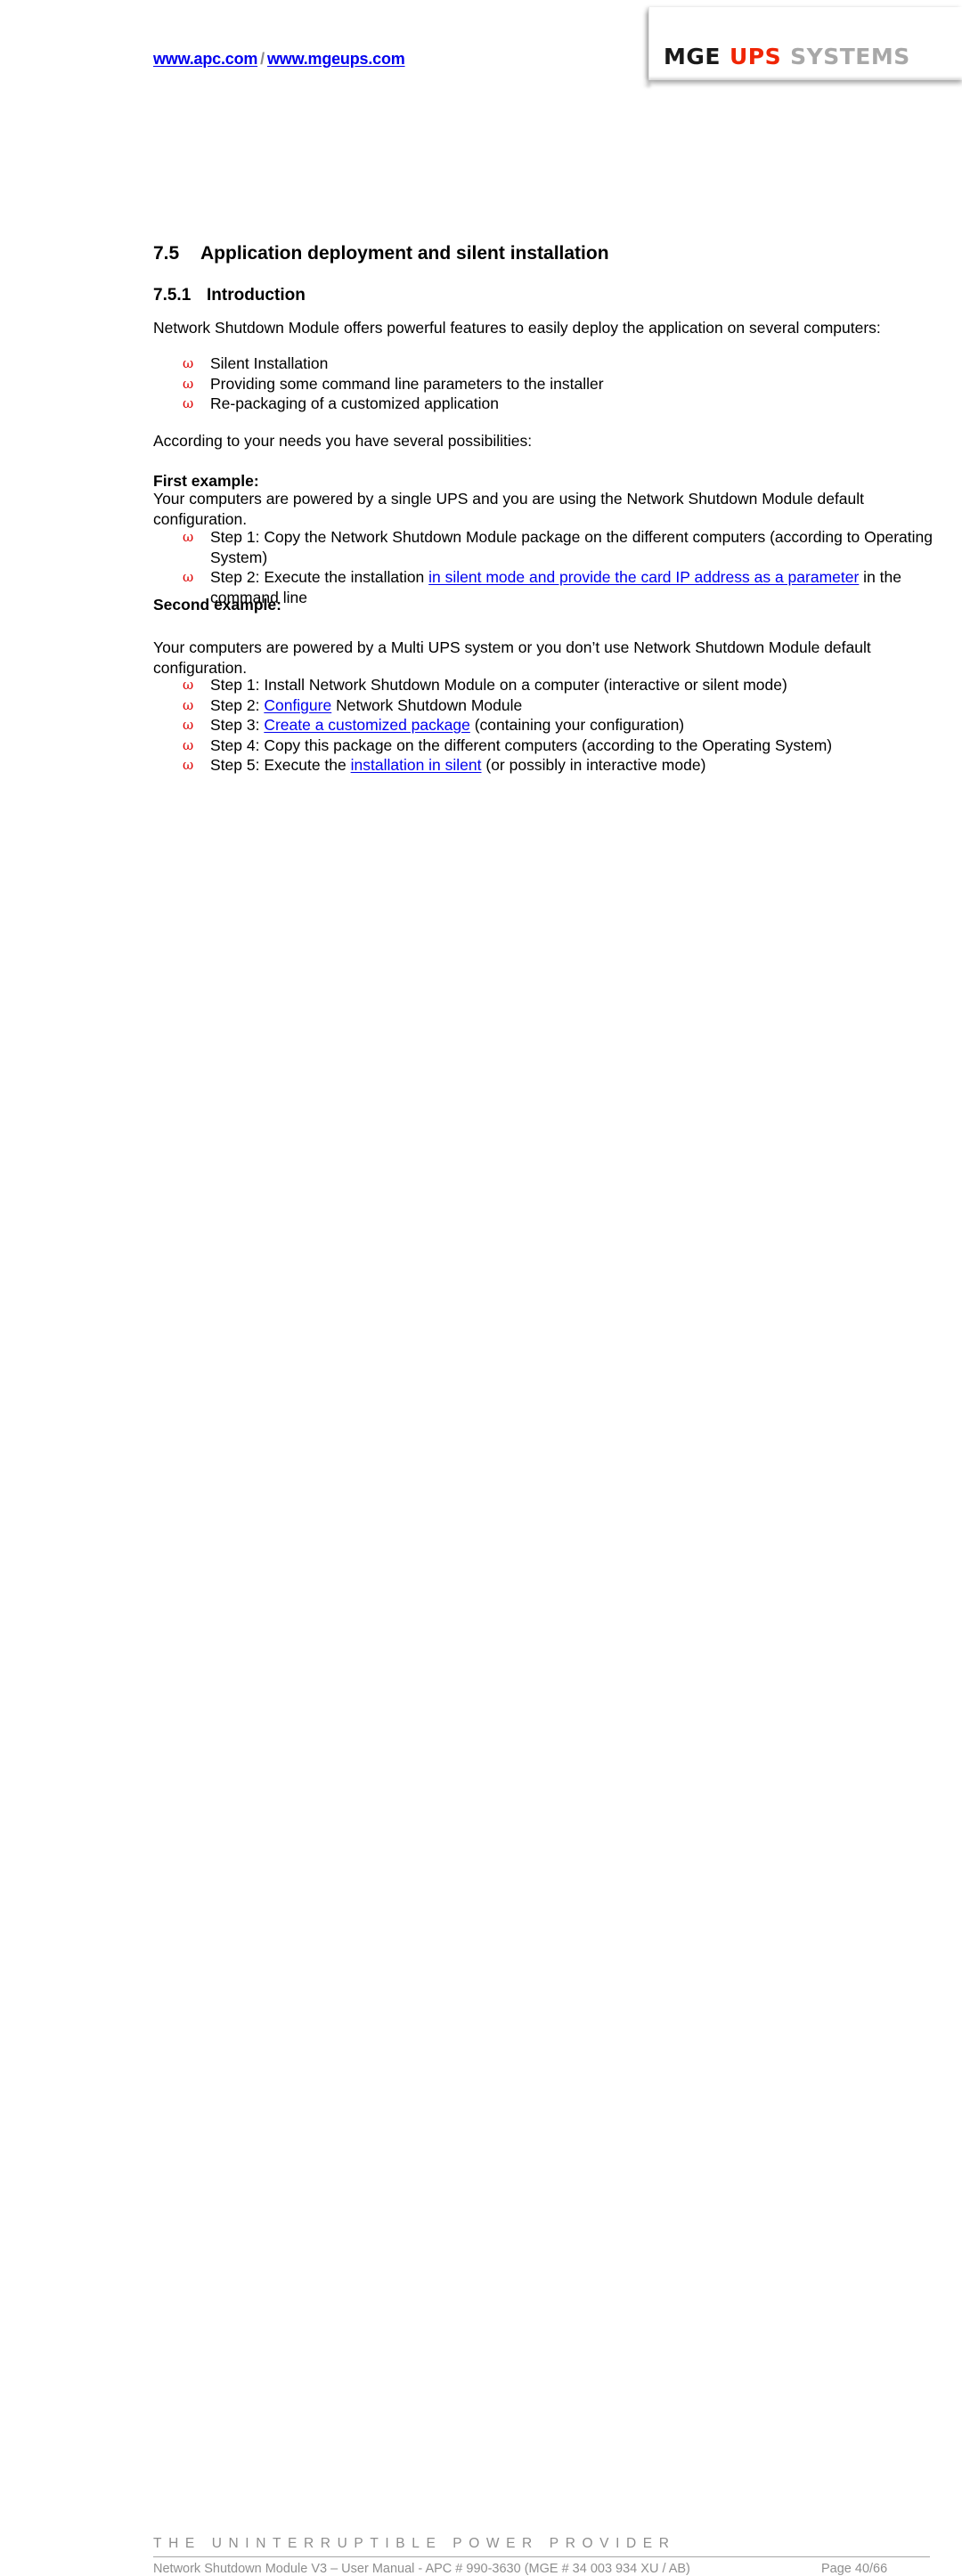  I want to click on second-example-heading: Second example:, so click(217, 605).